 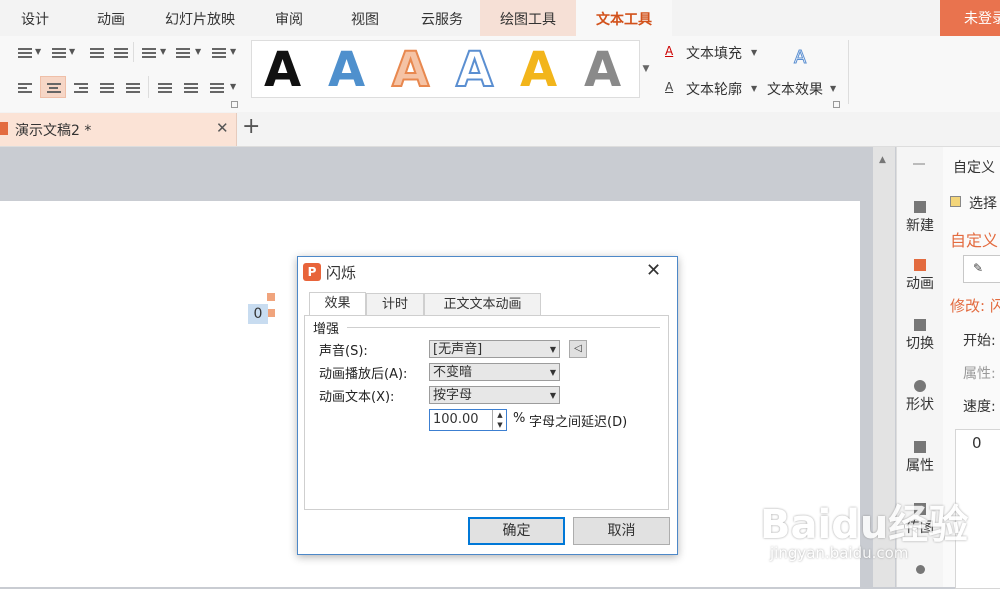 What do you see at coordinates (445, 69) in the screenshot?
I see `text-style-gallery: A A A A A A` at bounding box center [445, 69].